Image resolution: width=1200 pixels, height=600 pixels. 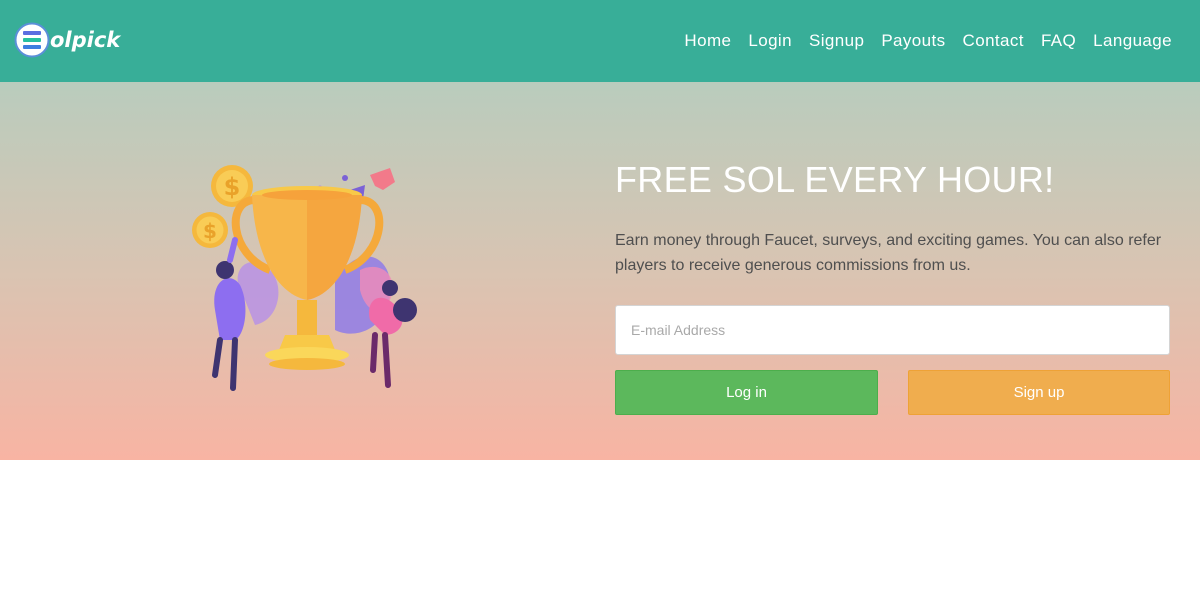 I want to click on nav-item-home: Home, so click(x=707, y=41).